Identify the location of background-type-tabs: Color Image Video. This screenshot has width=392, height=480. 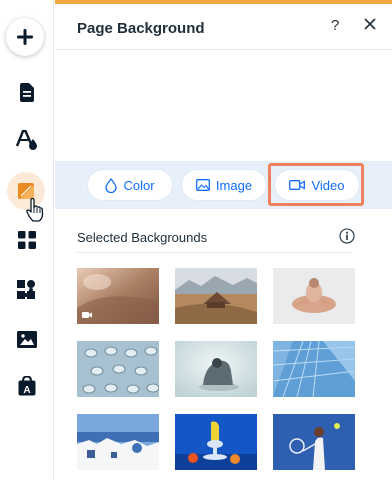
(223, 185).